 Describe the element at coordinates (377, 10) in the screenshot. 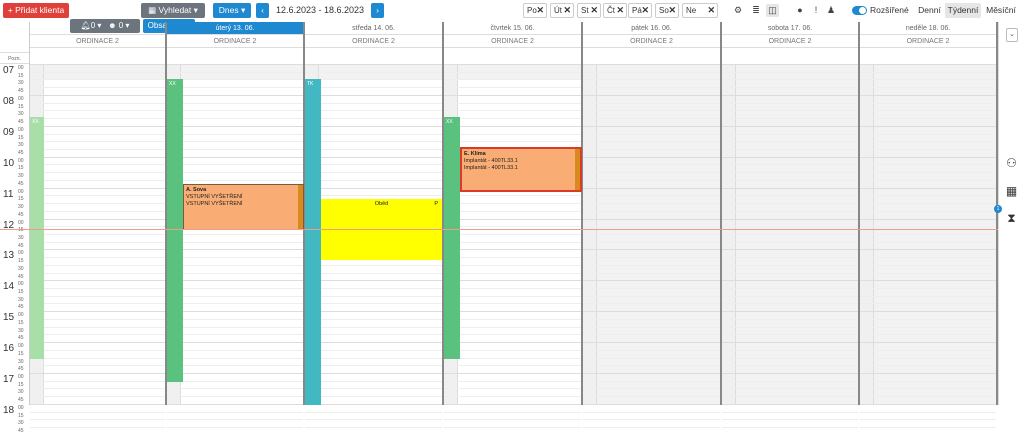

I see `next-week-button: ›` at that location.